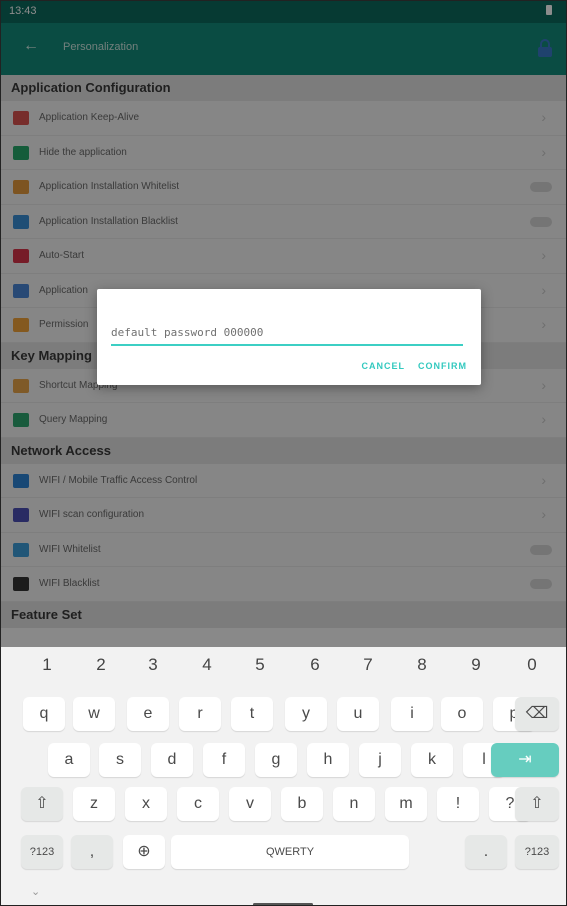 The width and height of the screenshot is (567, 906). I want to click on letter-key: !, so click(458, 804).